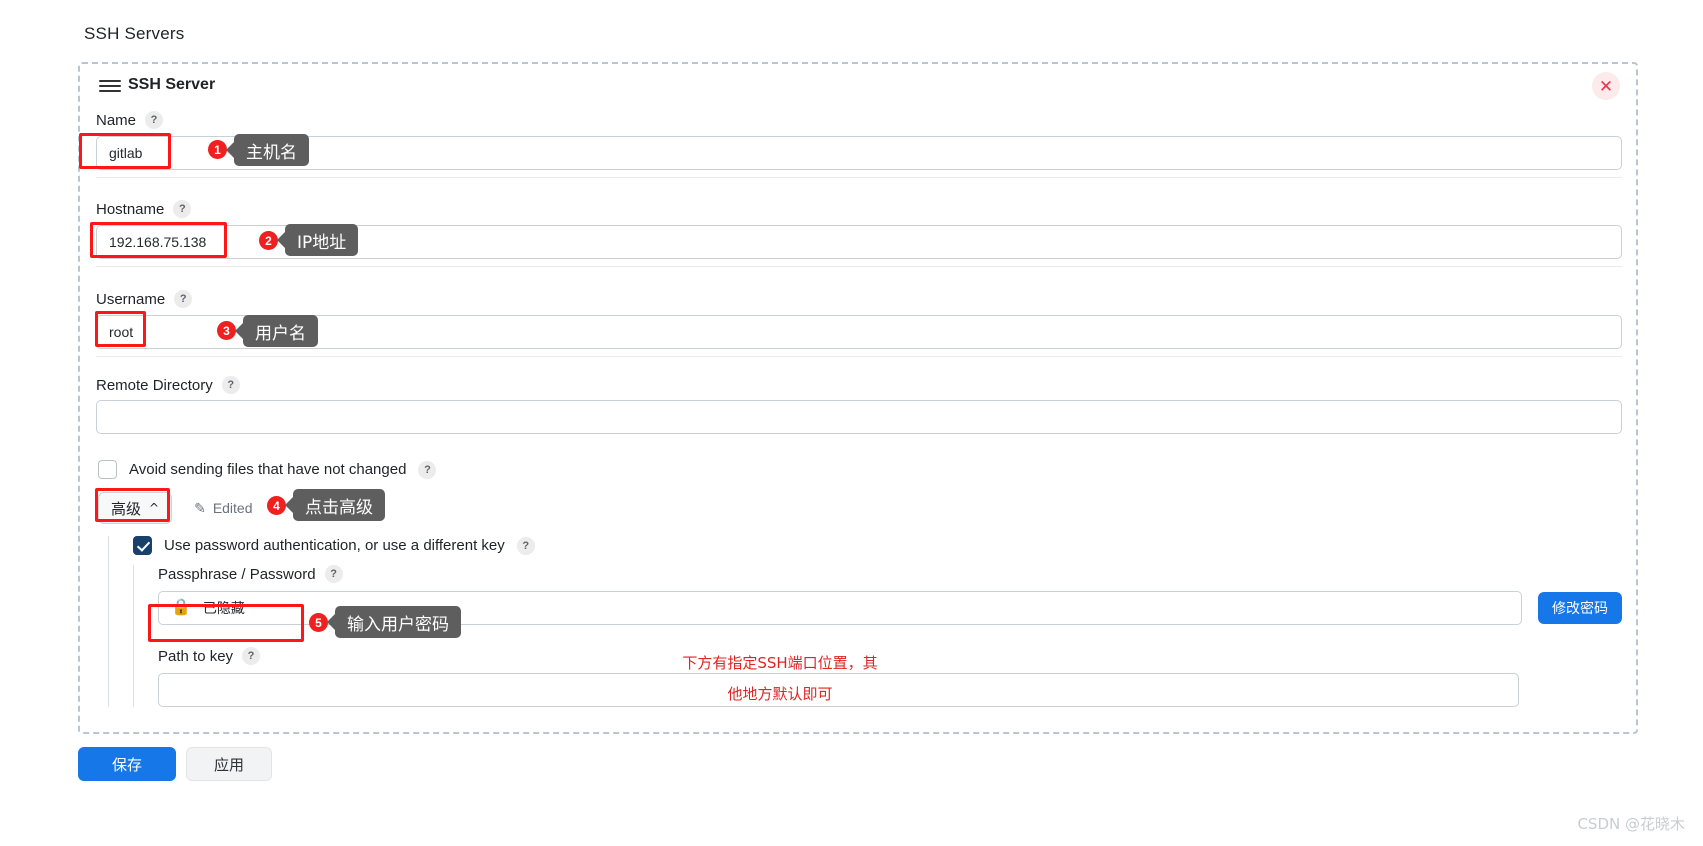 The height and width of the screenshot is (846, 1703). What do you see at coordinates (107, 469) in the screenshot?
I see `avoid-sending-checkbox` at bounding box center [107, 469].